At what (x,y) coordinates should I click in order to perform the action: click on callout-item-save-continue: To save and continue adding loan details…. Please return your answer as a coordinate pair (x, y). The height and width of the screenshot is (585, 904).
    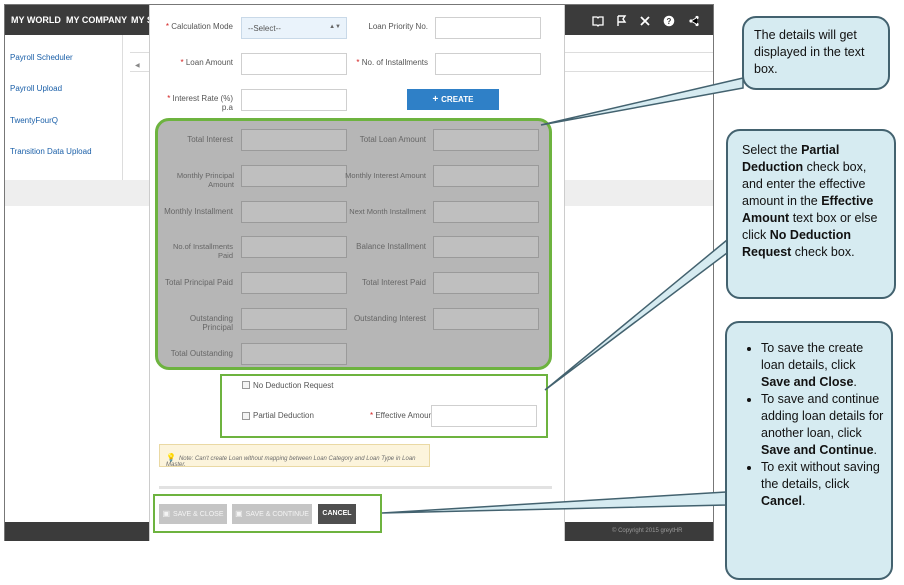
    Looking at the image, I should click on (823, 425).